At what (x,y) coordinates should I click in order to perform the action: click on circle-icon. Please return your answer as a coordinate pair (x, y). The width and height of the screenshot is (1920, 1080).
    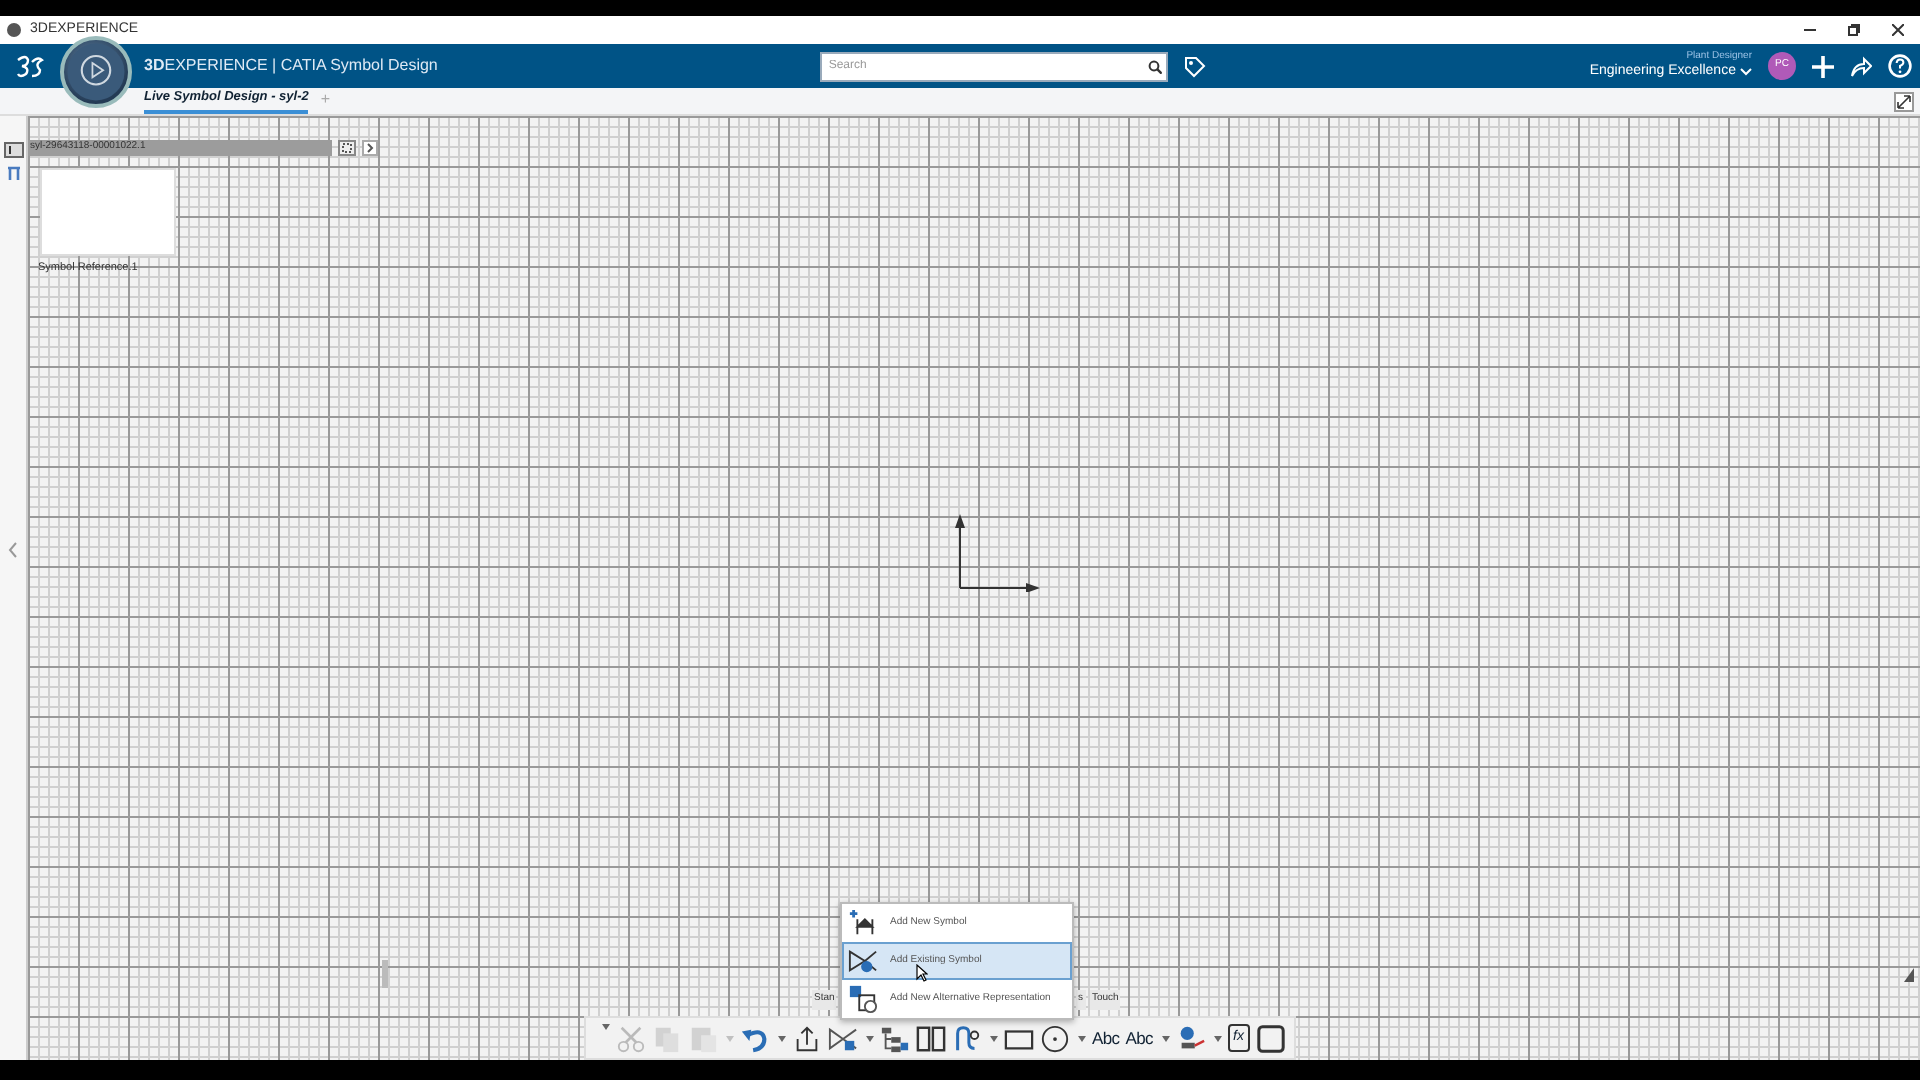
    Looking at the image, I should click on (1055, 1038).